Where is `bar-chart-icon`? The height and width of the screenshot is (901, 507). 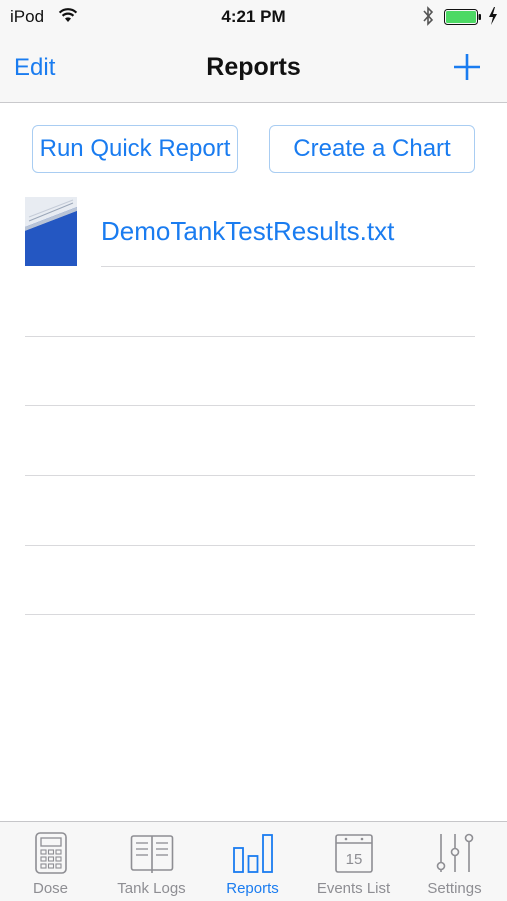
bar-chart-icon is located at coordinates (253, 855).